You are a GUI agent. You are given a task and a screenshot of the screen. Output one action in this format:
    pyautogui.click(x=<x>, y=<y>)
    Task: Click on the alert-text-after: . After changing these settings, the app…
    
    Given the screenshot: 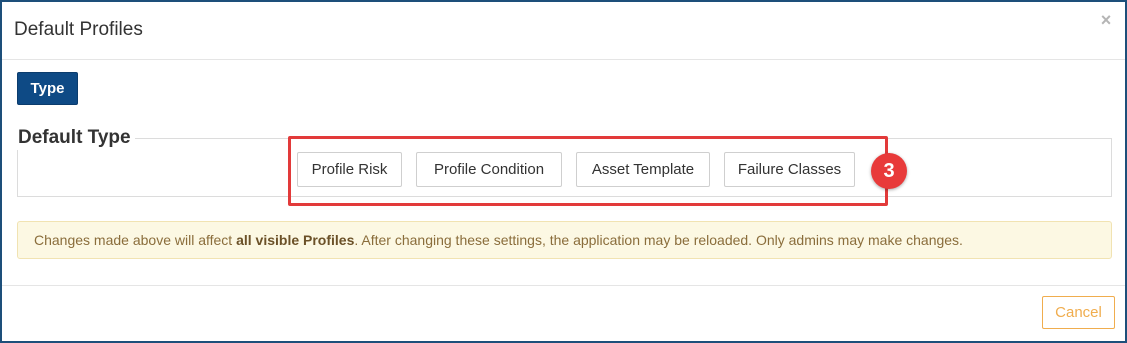 What is the action you would take?
    pyautogui.click(x=658, y=240)
    